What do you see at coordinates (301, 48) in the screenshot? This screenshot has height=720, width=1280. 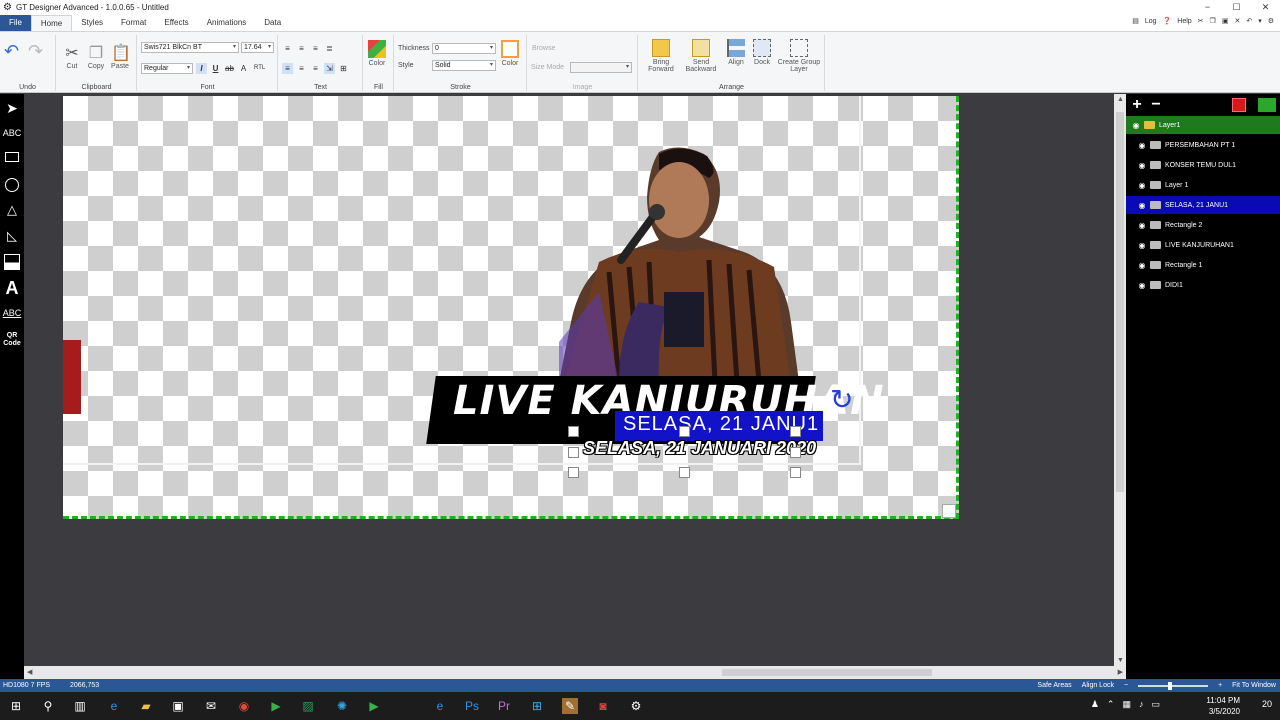 I see `align-center-icon: ≡` at bounding box center [301, 48].